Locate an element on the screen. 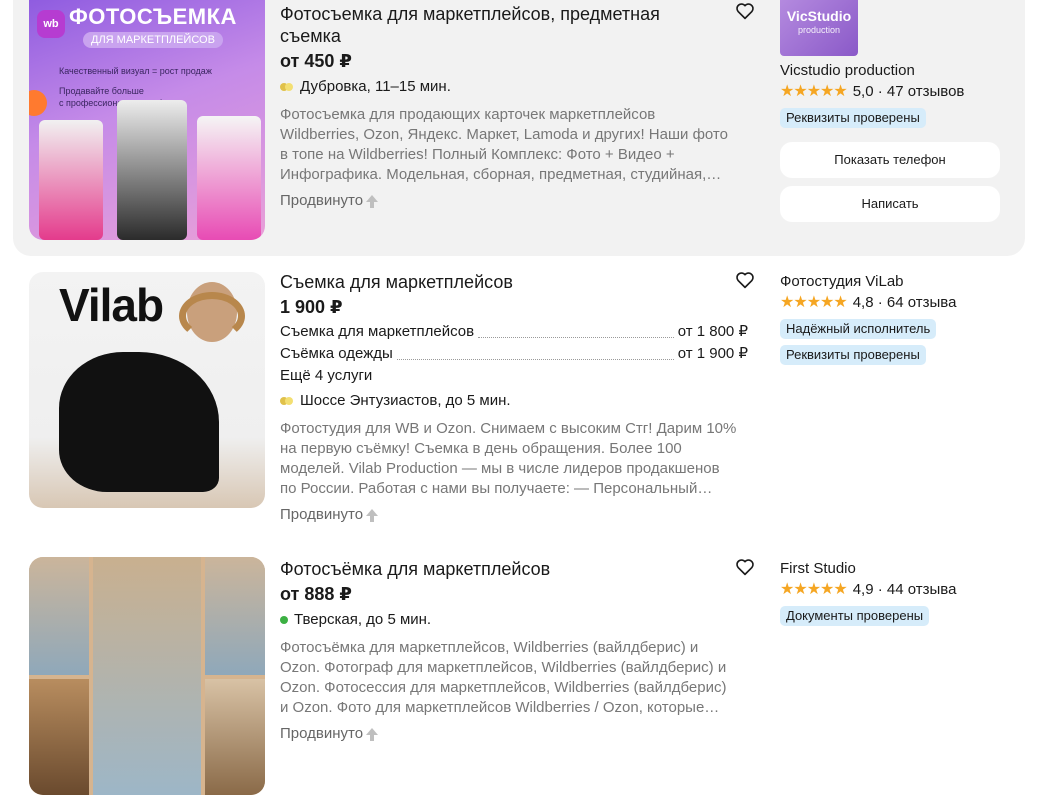 Image resolution: width=1044 pixels, height=811 pixels. listing-price: от 450 ₽ is located at coordinates (316, 61).